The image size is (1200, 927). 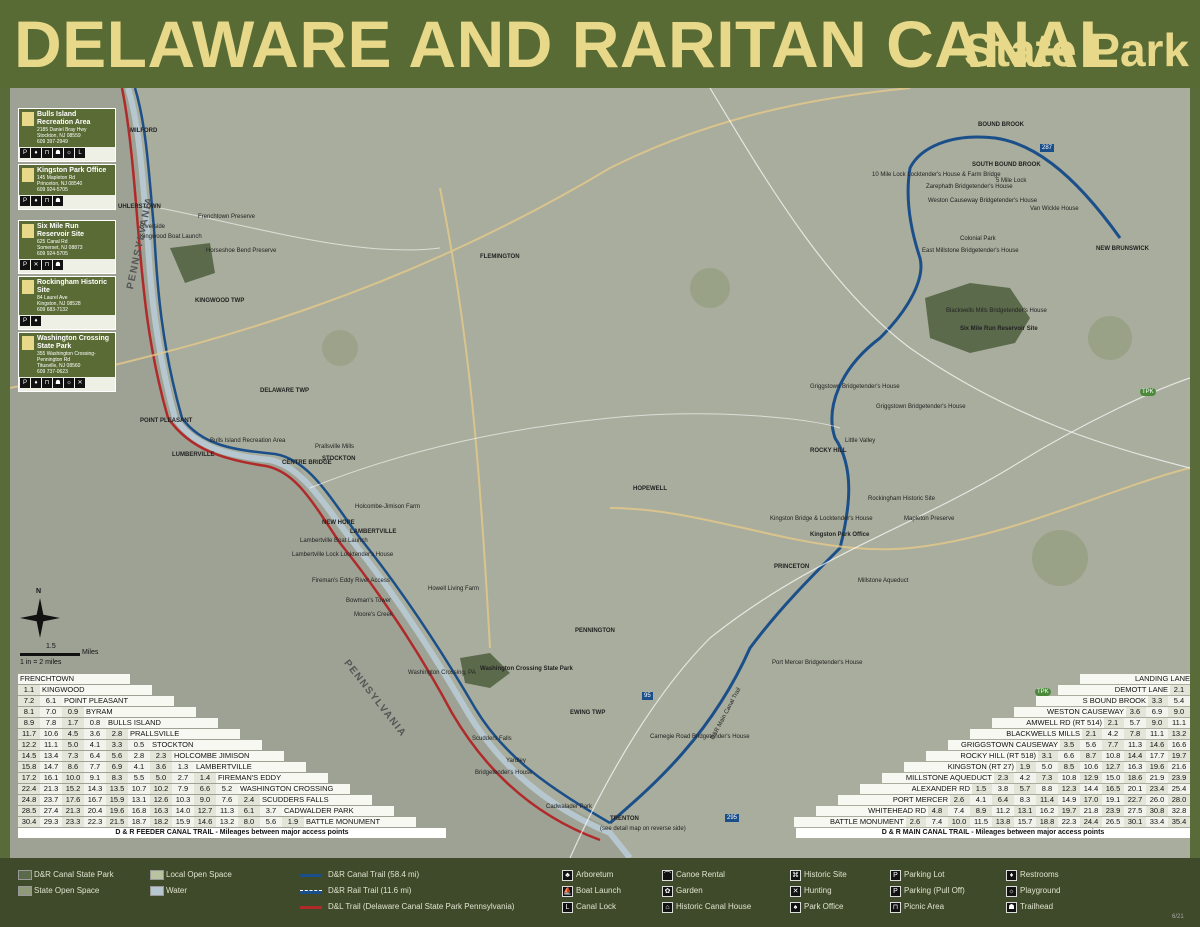 I want to click on mileage-cell: 10.6, so click(x=1091, y=767).